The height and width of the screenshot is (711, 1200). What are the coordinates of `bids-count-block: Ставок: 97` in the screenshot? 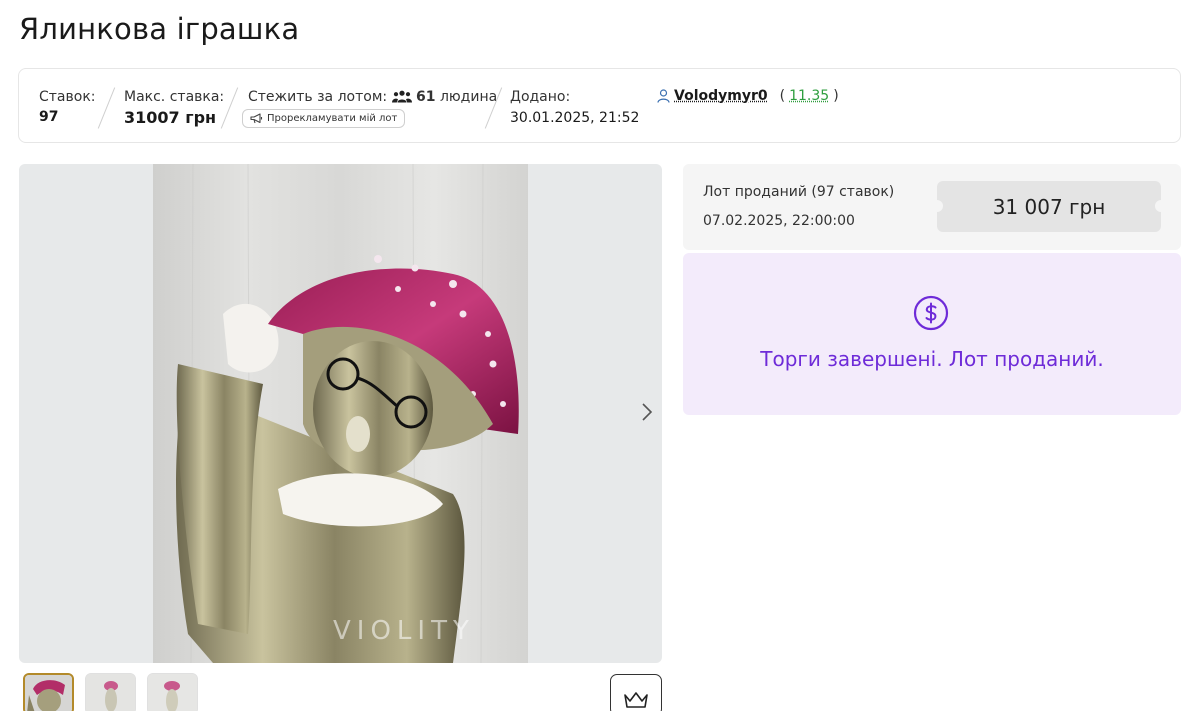 It's located at (67, 106).